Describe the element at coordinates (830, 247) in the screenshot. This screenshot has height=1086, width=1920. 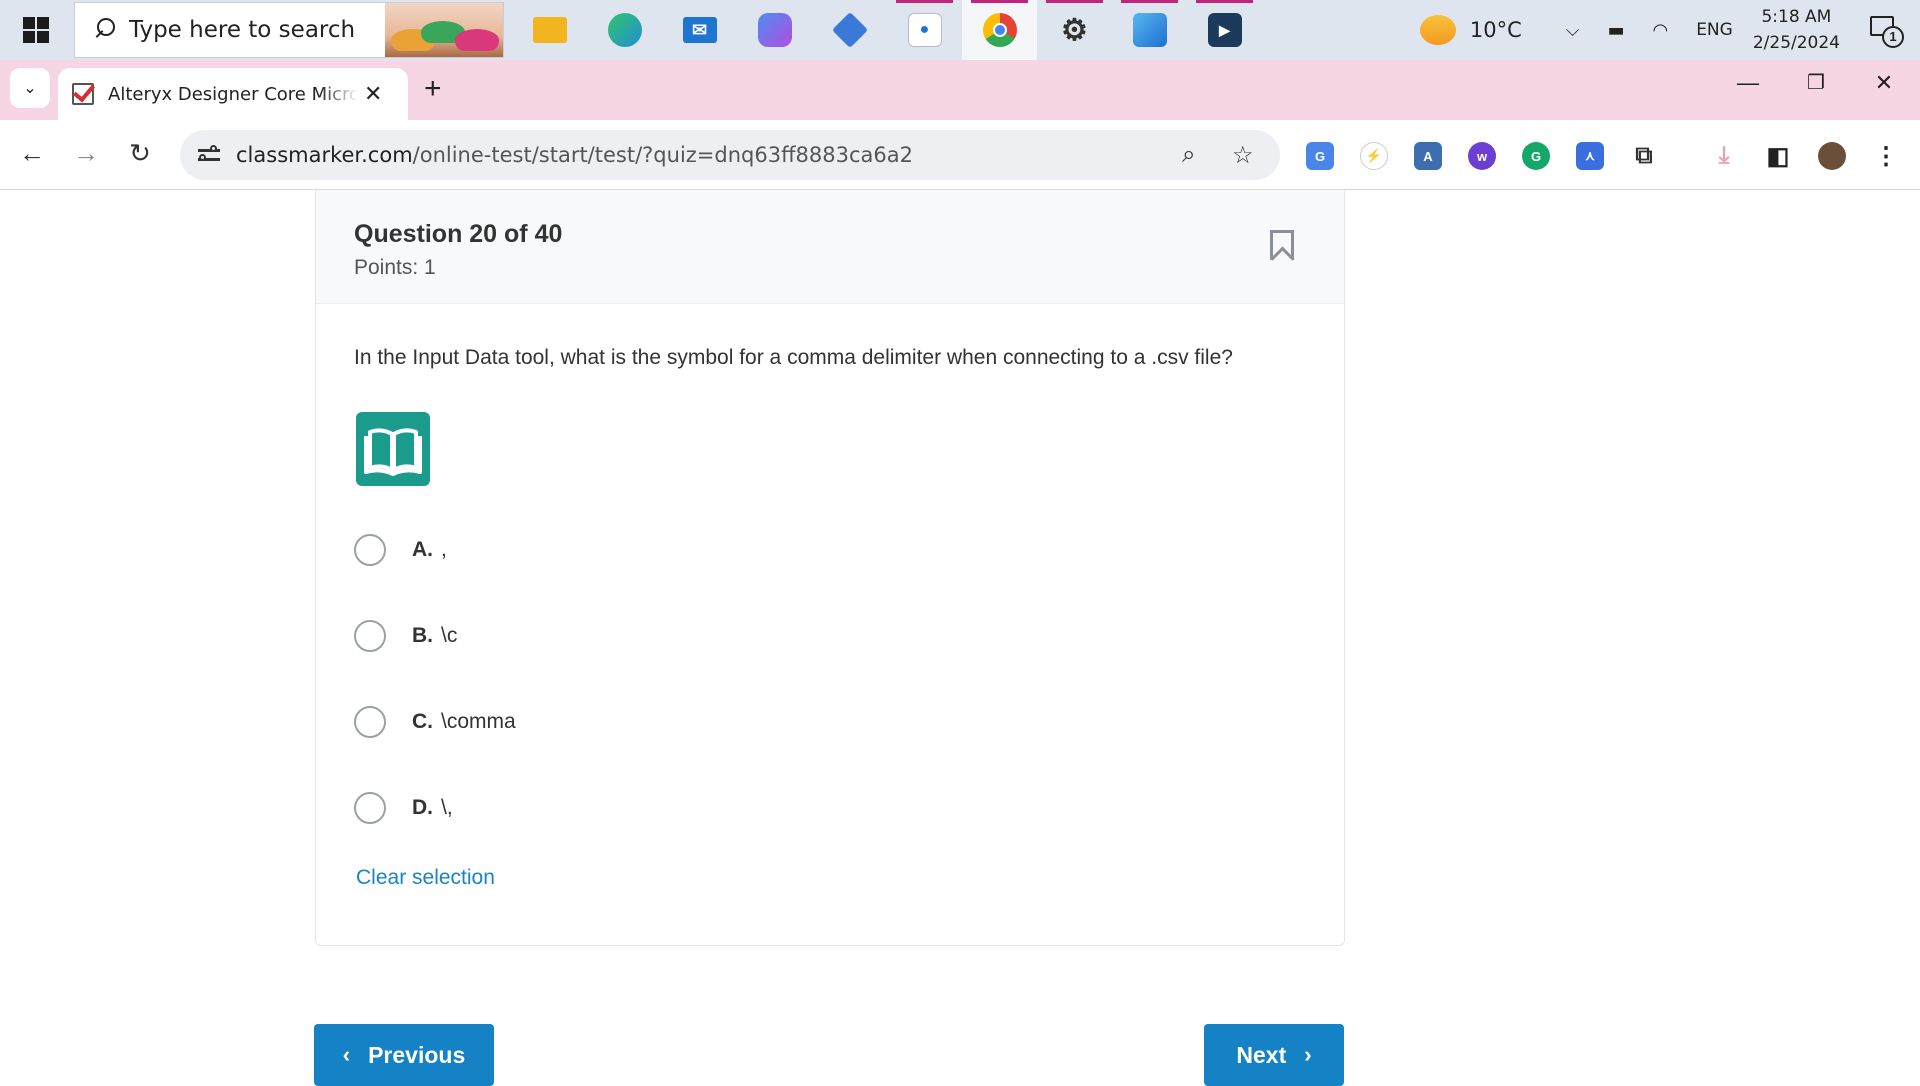
I see `question-header: Question 20 of 40 Points: 1` at that location.